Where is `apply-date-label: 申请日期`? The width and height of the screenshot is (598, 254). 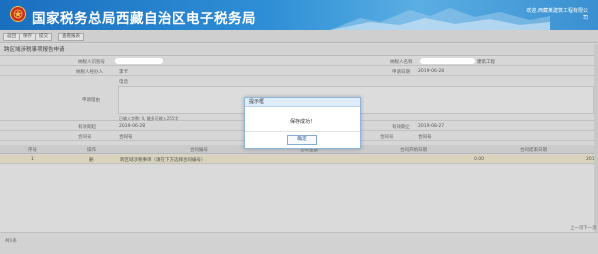 apply-date-label: 申请日期 is located at coordinates (401, 72).